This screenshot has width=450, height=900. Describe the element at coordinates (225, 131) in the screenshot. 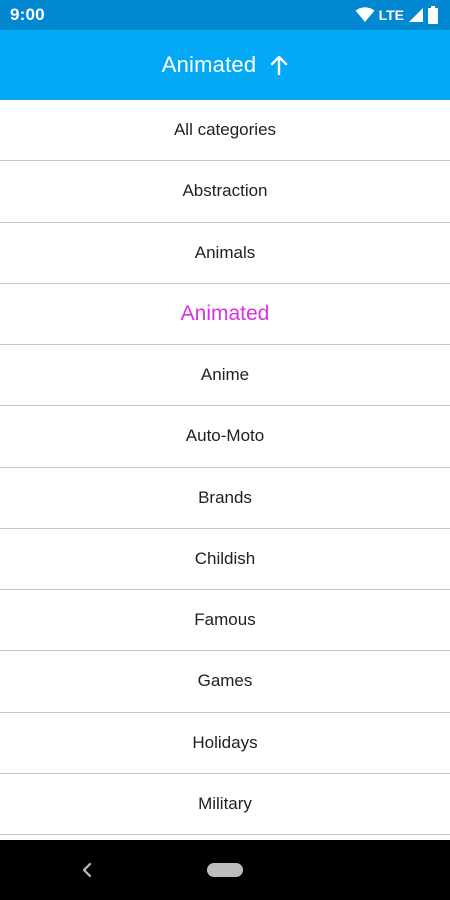

I see `list-item: All categories` at that location.